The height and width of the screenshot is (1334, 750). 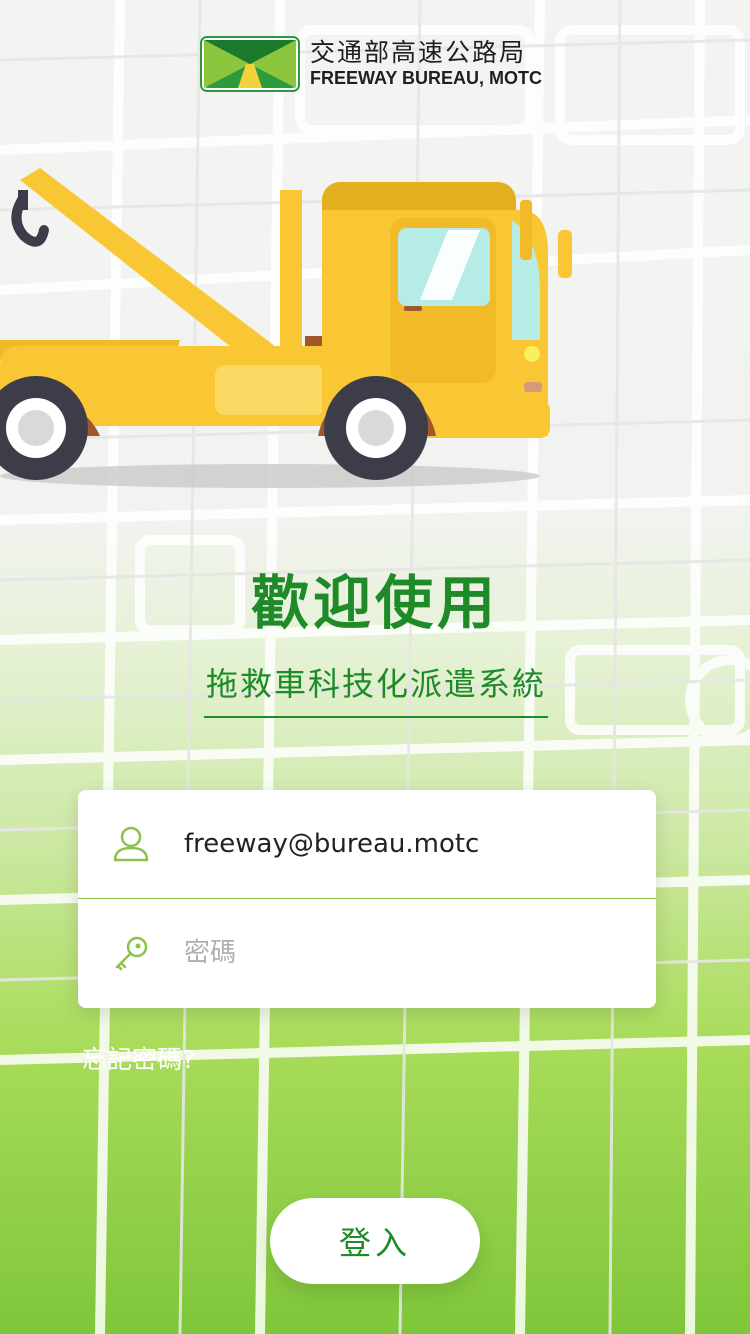 What do you see at coordinates (375, 1241) in the screenshot?
I see `login-button: 登入` at bounding box center [375, 1241].